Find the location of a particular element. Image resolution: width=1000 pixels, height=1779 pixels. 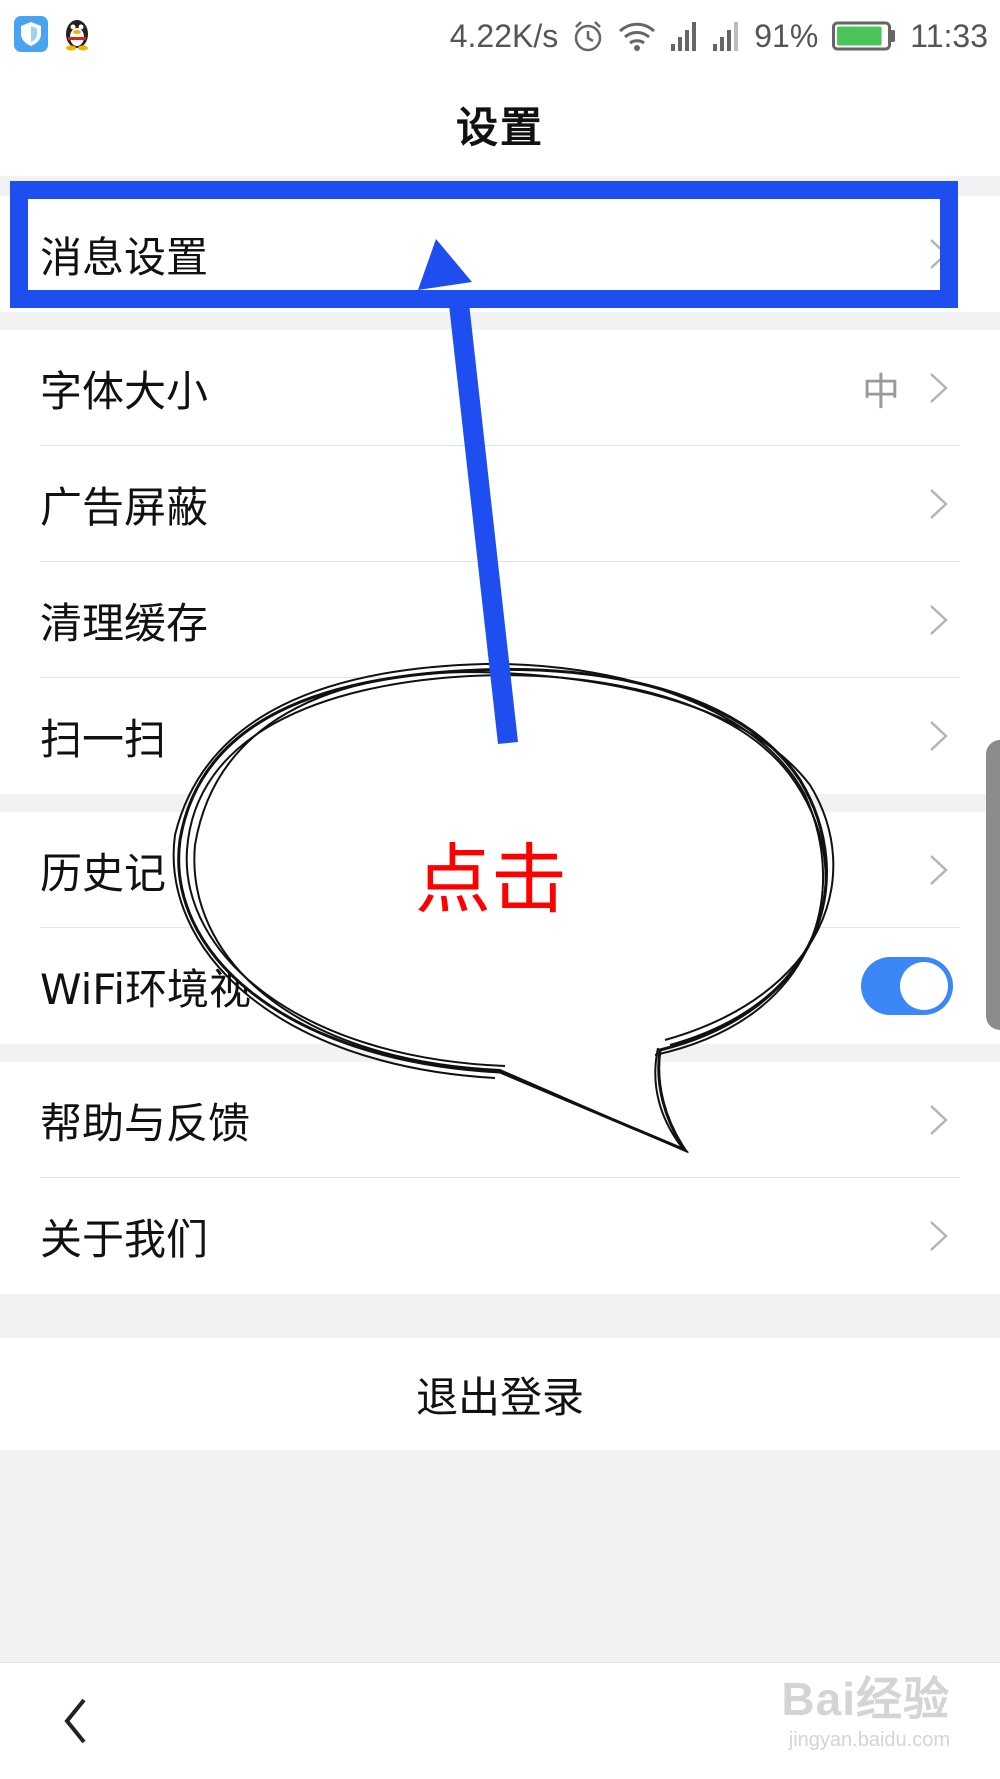

wifi-icon is located at coordinates (637, 36).